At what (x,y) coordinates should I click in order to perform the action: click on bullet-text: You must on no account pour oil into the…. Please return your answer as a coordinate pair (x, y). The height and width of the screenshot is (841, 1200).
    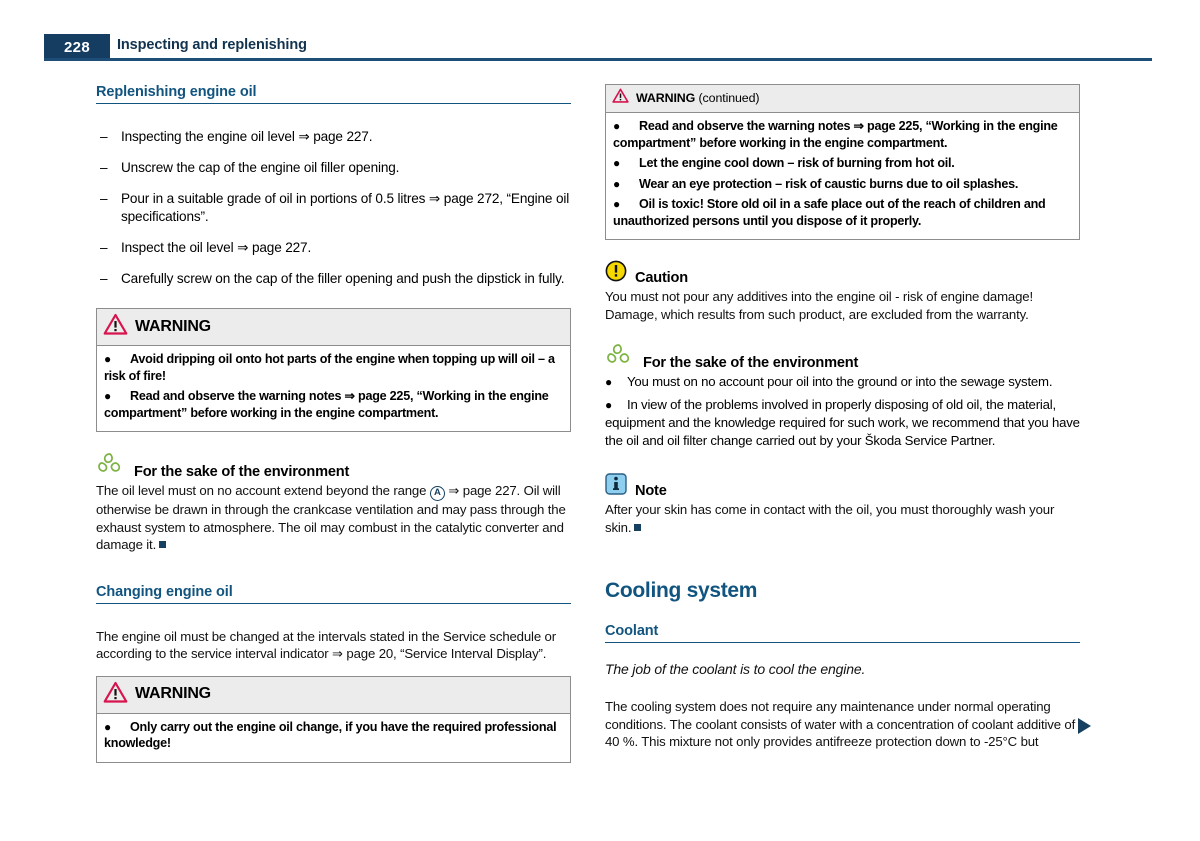
    Looking at the image, I should click on (840, 381).